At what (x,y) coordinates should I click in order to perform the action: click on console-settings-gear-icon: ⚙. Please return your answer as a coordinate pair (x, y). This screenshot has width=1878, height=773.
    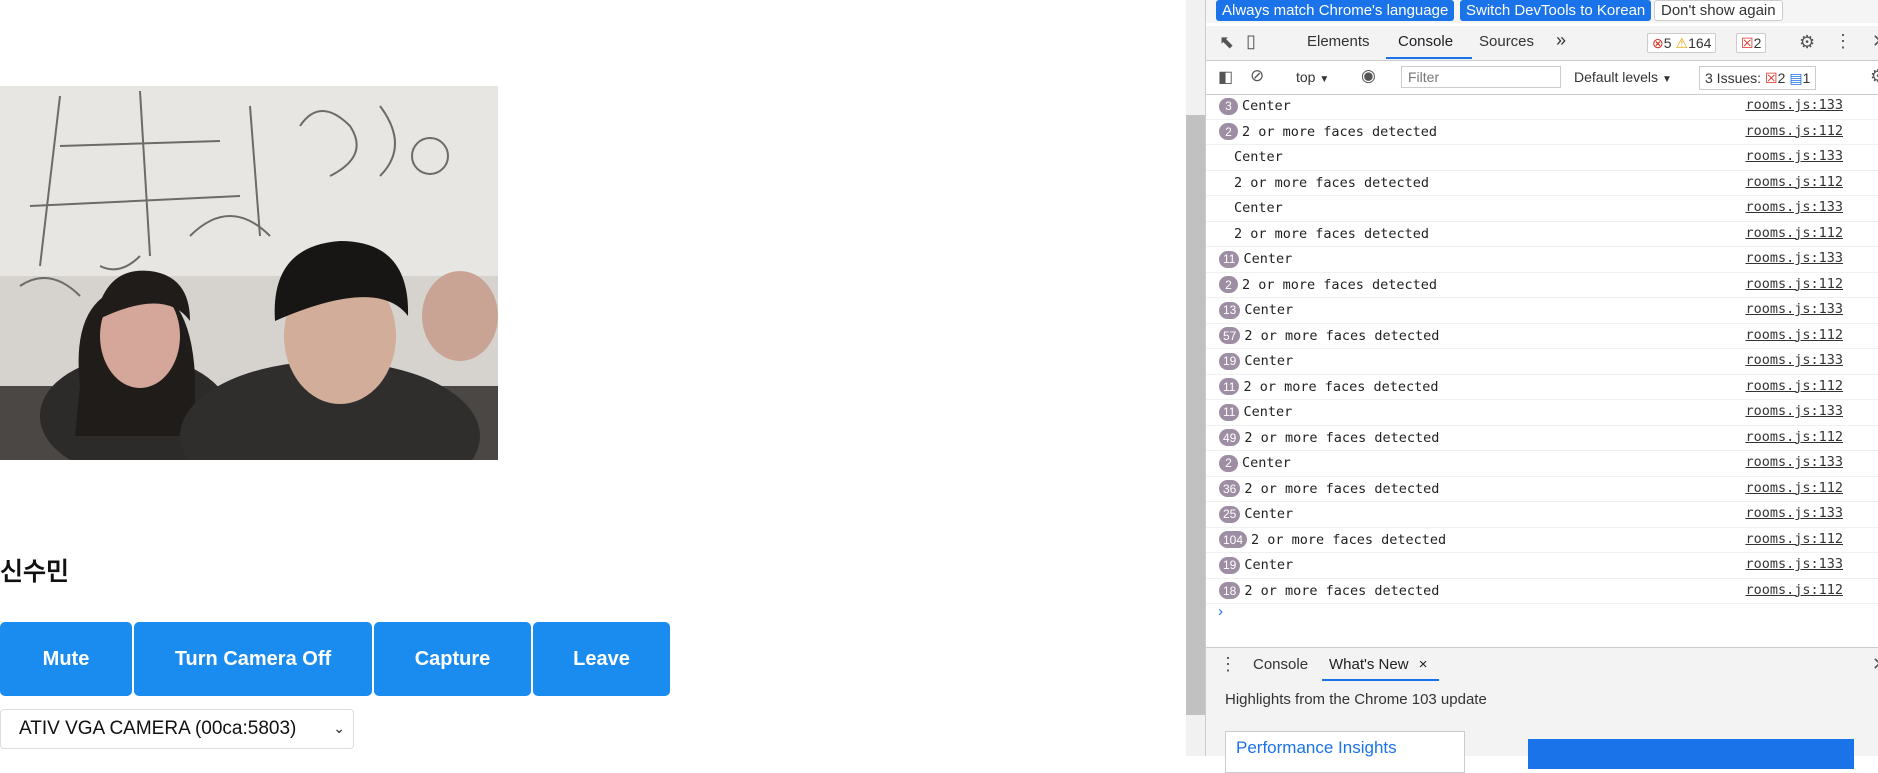
    Looking at the image, I should click on (1874, 76).